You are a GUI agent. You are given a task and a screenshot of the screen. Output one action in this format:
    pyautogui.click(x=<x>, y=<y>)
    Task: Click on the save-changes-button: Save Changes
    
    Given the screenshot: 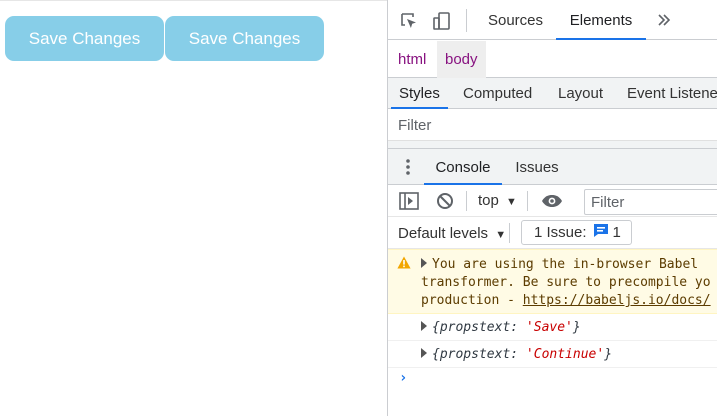 What is the action you would take?
    pyautogui.click(x=84, y=38)
    